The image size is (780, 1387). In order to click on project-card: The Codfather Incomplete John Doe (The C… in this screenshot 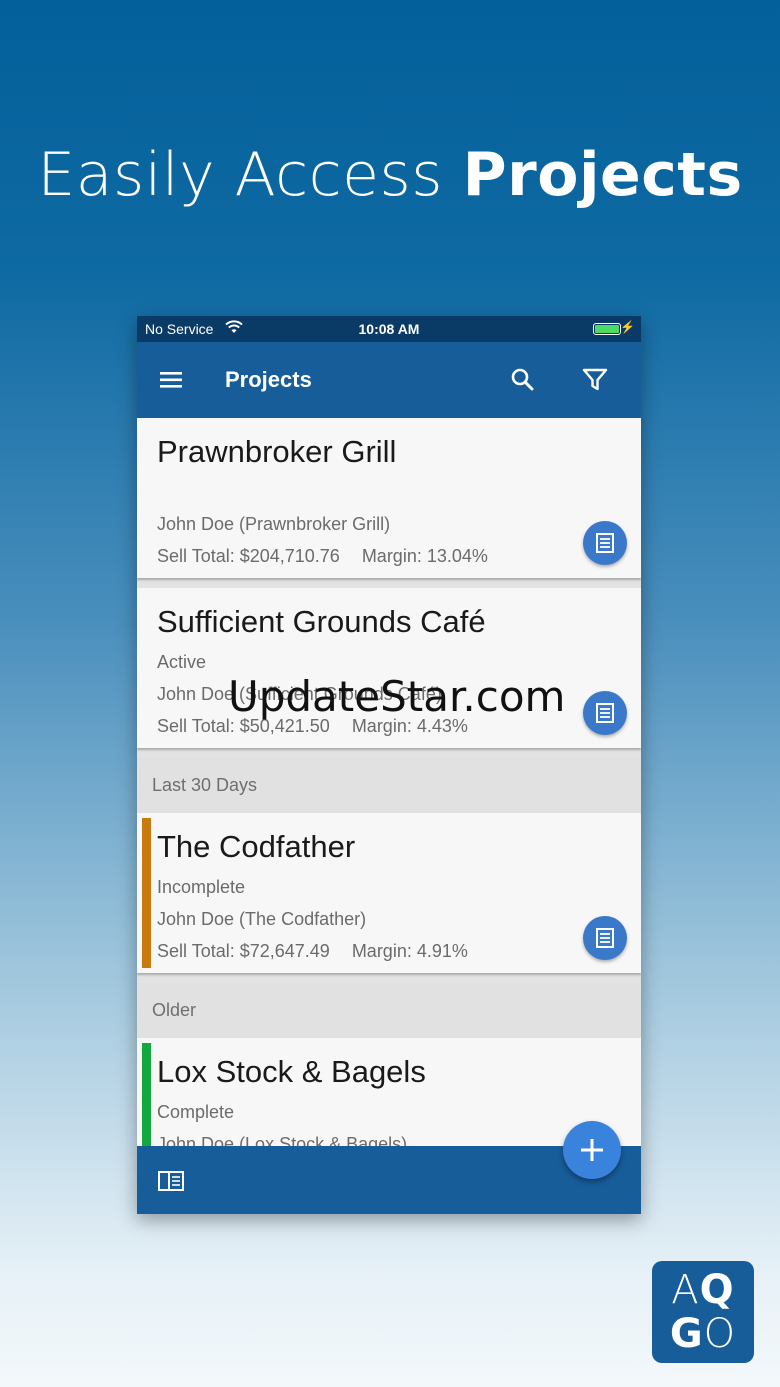, I will do `click(389, 893)`.